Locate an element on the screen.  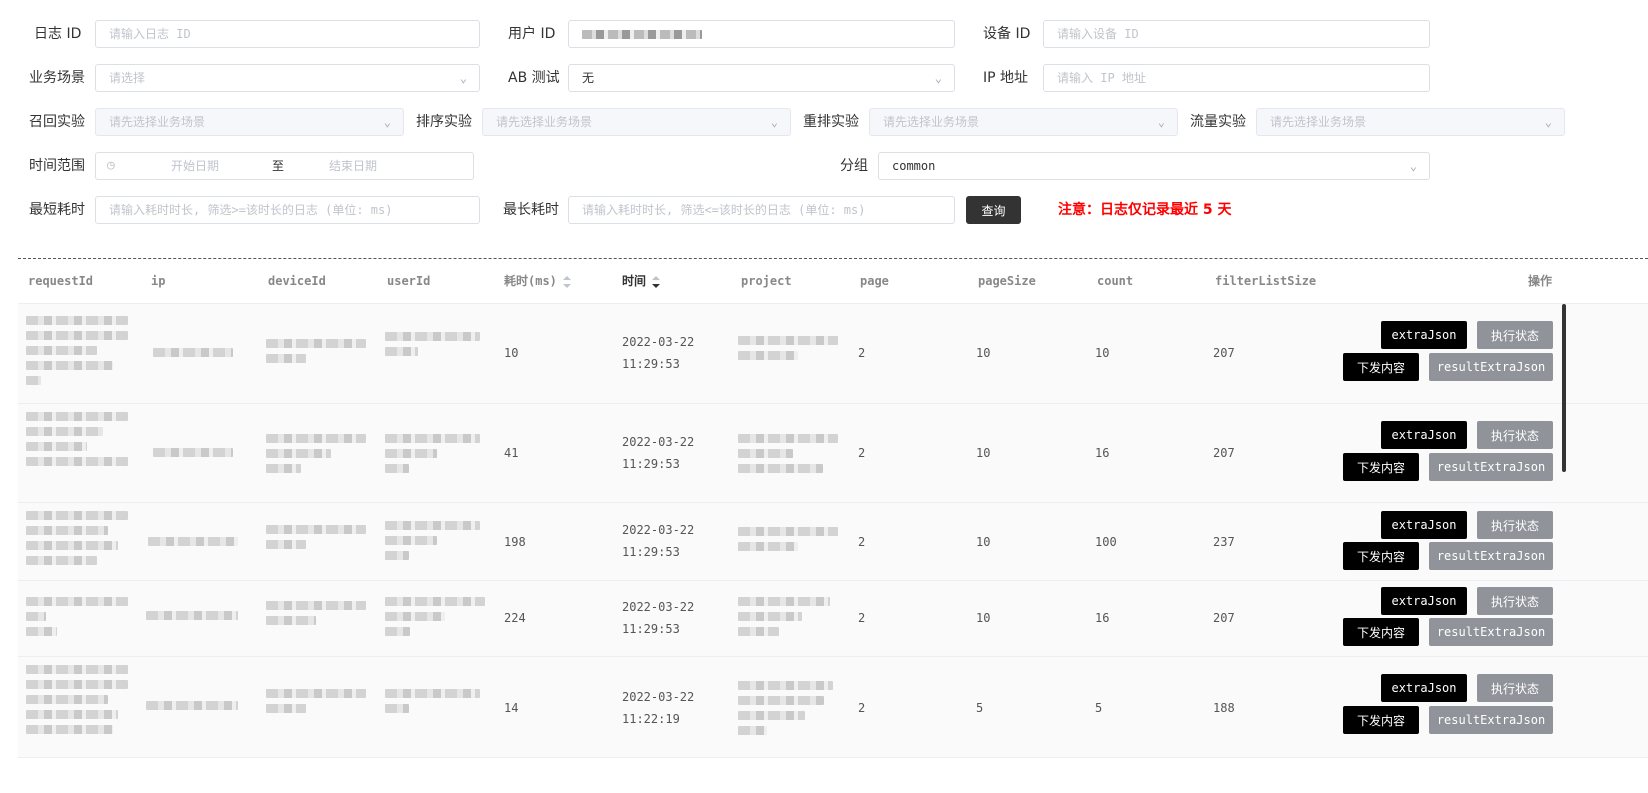
group-select: common ⌄ is located at coordinates (1154, 166).